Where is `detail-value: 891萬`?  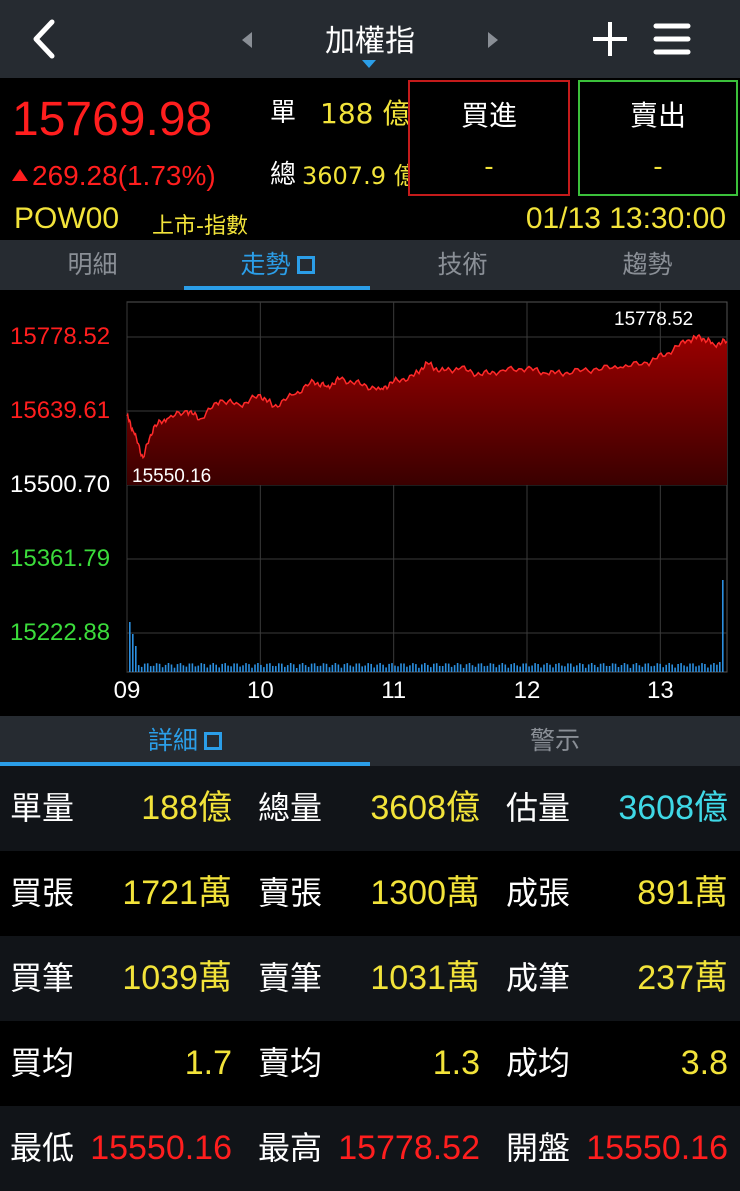 detail-value: 891萬 is located at coordinates (682, 893).